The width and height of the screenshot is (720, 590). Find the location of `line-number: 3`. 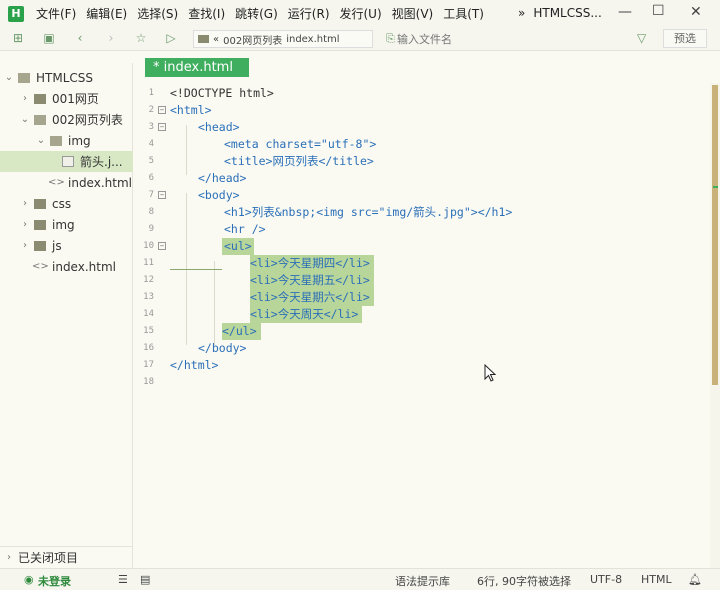

line-number: 3 is located at coordinates (151, 127).